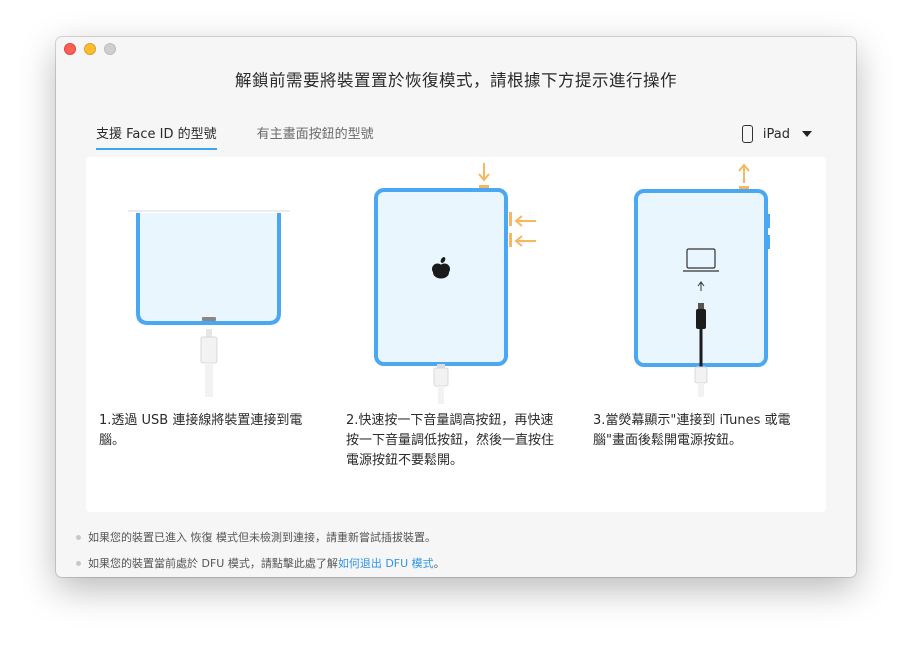 This screenshot has height=652, width=912. Describe the element at coordinates (692, 430) in the screenshot. I see `step-3-text: 3.當熒幕顯示"連接到 iTunes 或電腦"畫面後鬆開電源按鈕。` at that location.